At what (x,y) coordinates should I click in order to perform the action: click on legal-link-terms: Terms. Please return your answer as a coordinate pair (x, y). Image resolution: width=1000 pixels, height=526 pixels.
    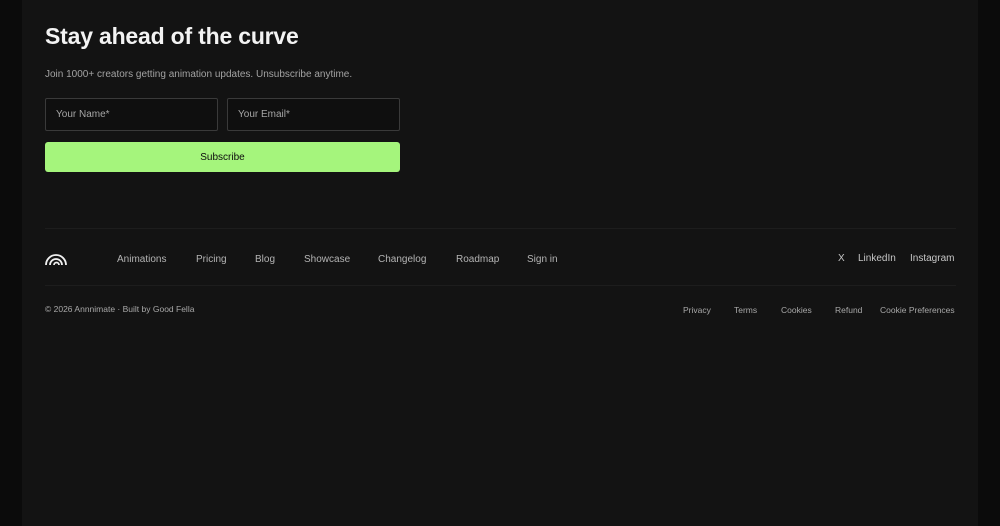
    Looking at the image, I should click on (745, 310).